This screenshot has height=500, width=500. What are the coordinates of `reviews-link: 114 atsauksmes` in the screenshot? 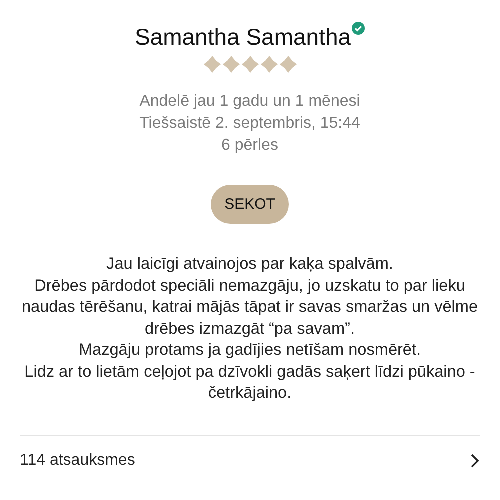 It's located at (78, 461).